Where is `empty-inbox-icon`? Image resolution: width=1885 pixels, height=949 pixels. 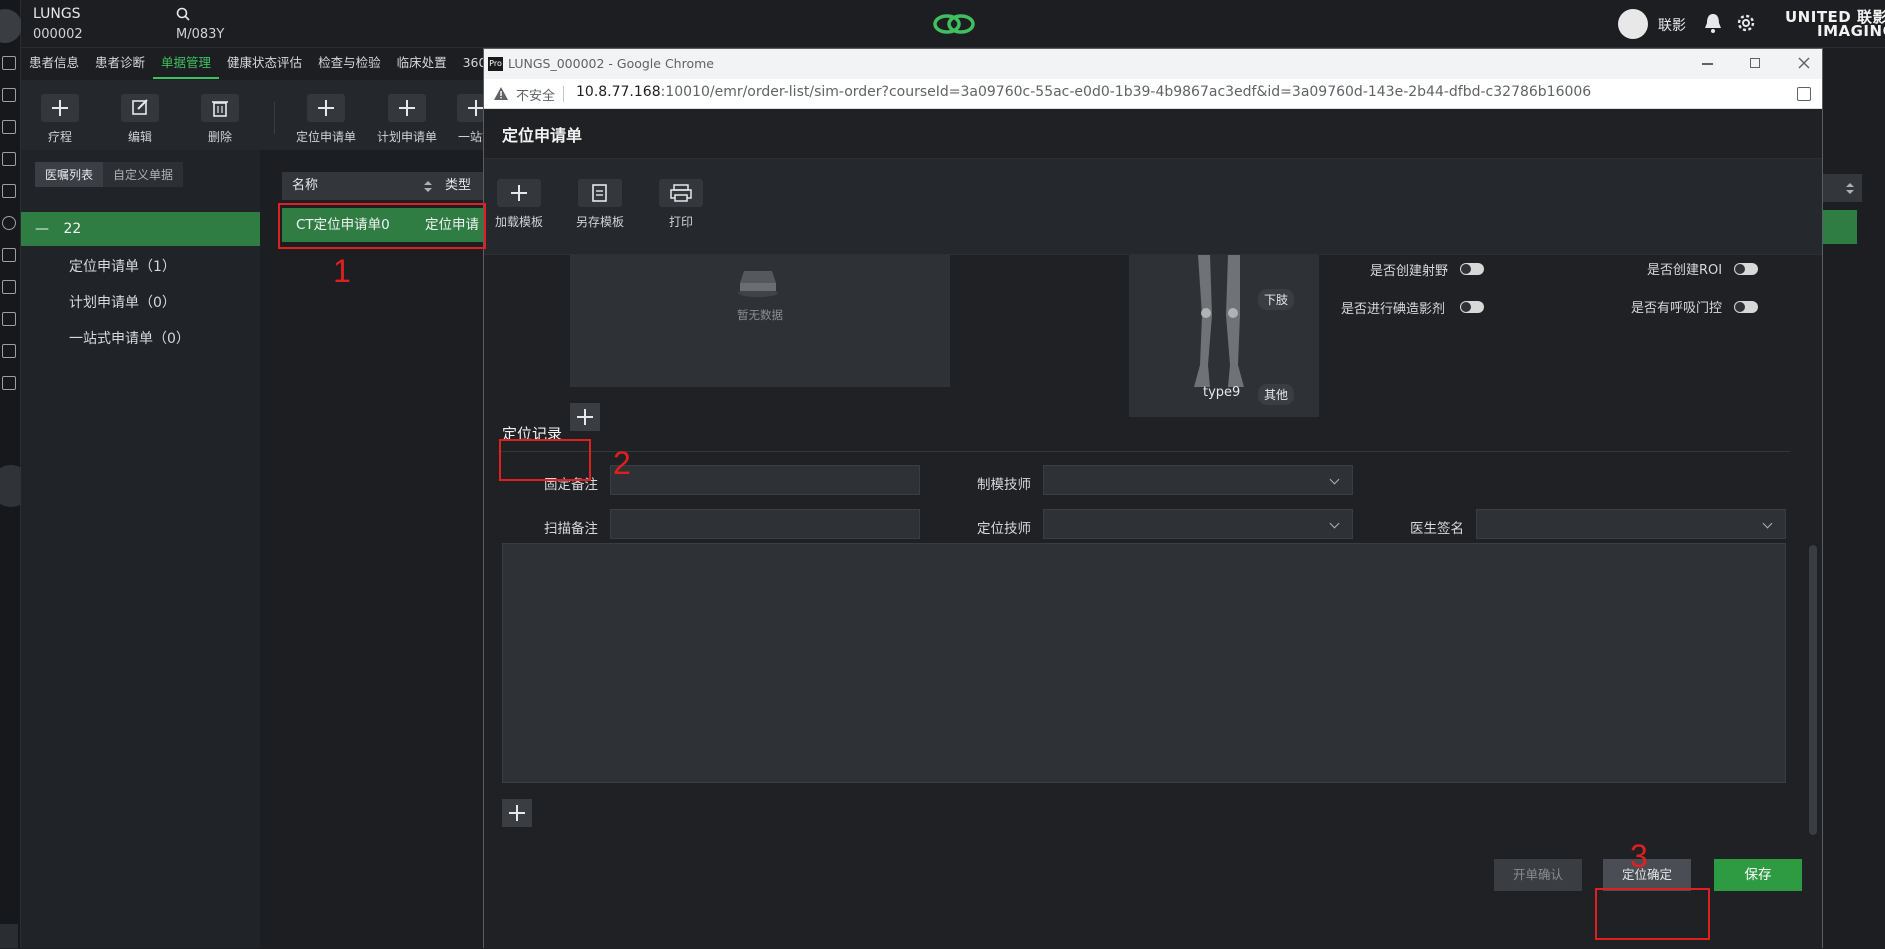 empty-inbox-icon is located at coordinates (758, 284).